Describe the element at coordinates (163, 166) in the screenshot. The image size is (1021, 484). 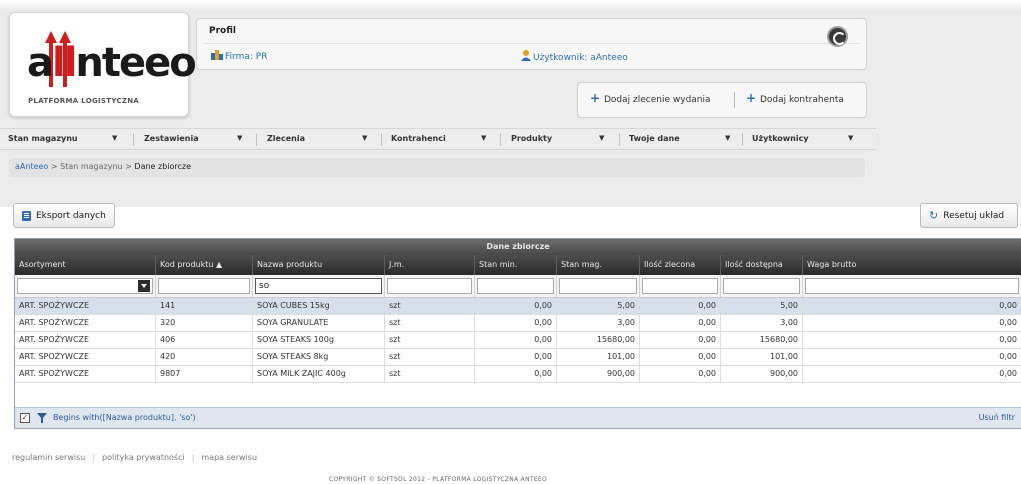
I see `breadcrumb-current: Dane zbiorcze` at that location.